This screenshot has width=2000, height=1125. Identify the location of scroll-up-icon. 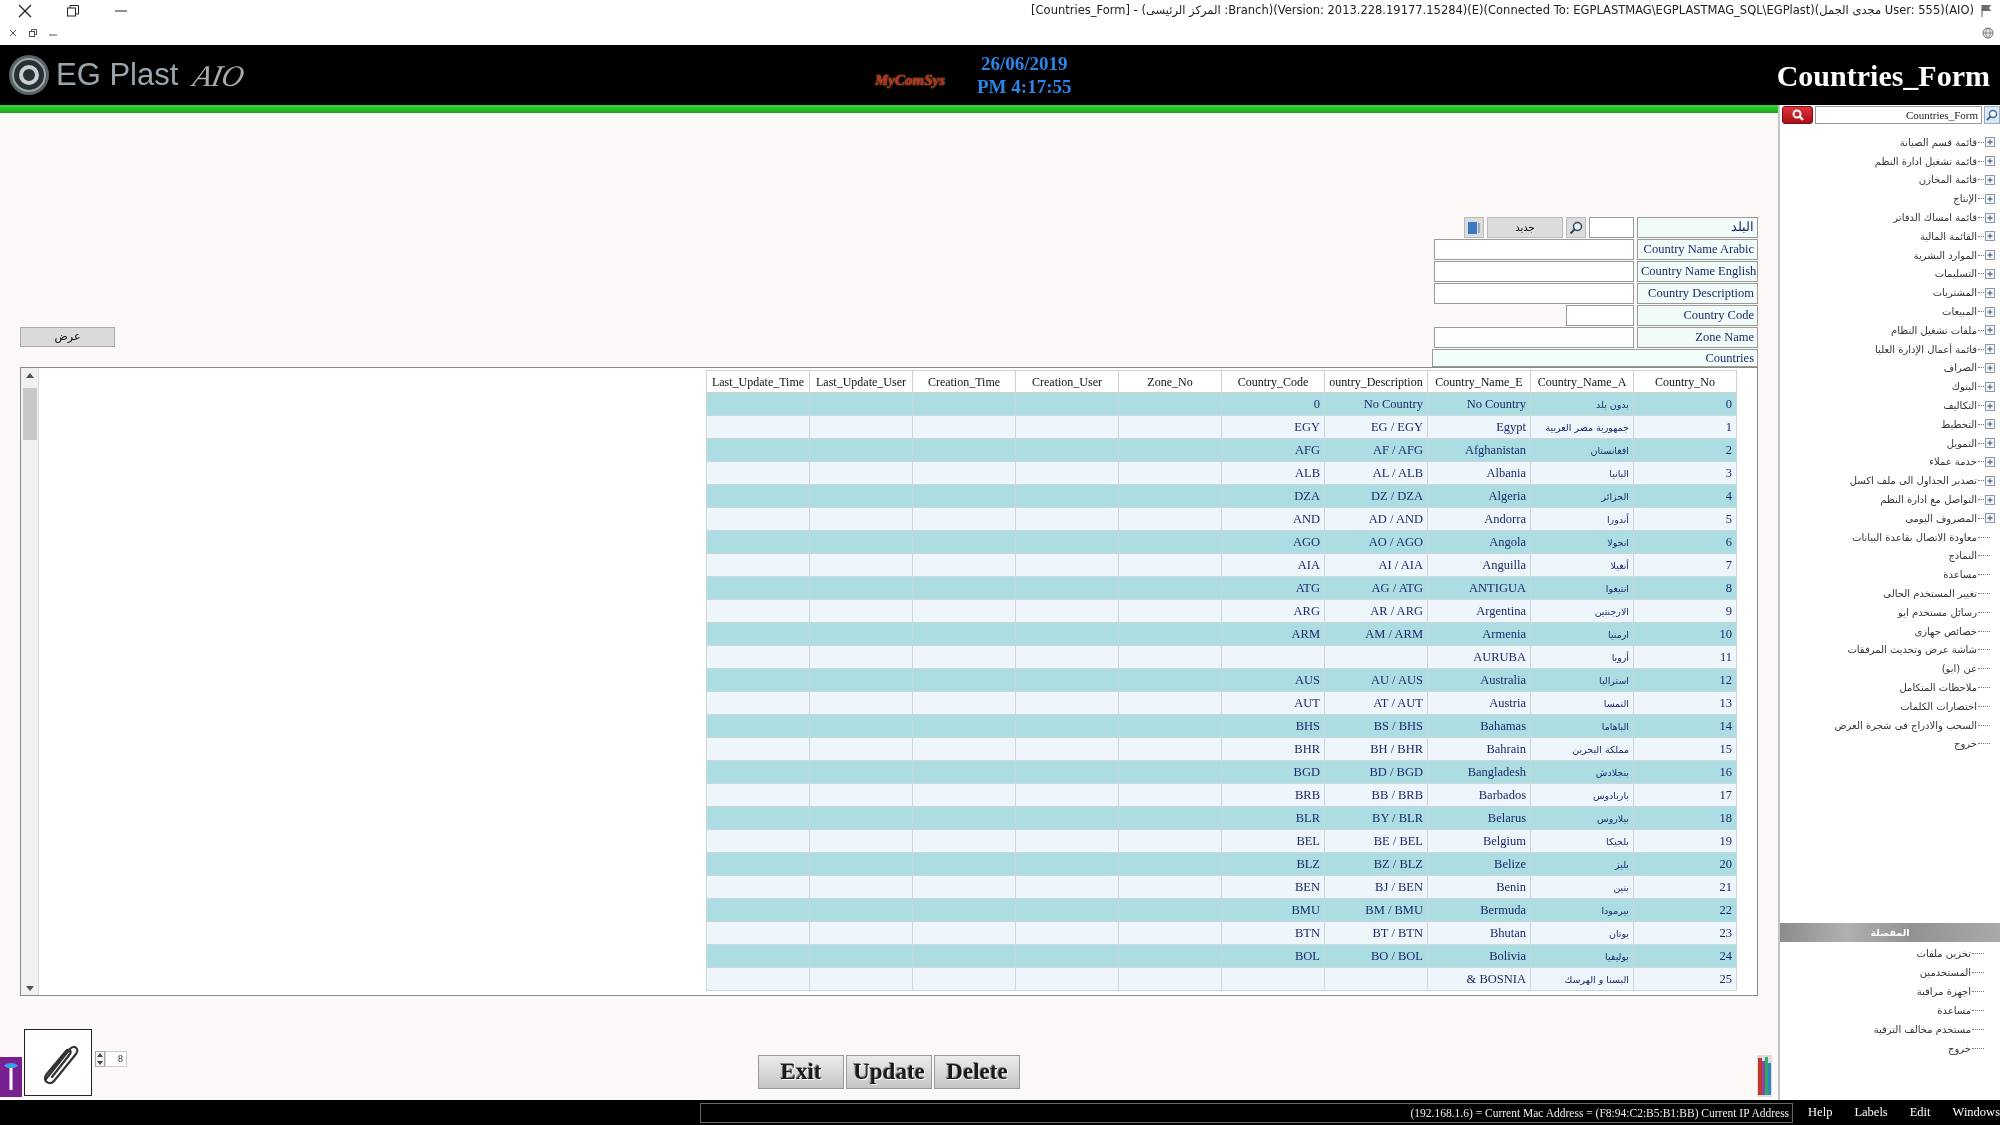
(29, 375).